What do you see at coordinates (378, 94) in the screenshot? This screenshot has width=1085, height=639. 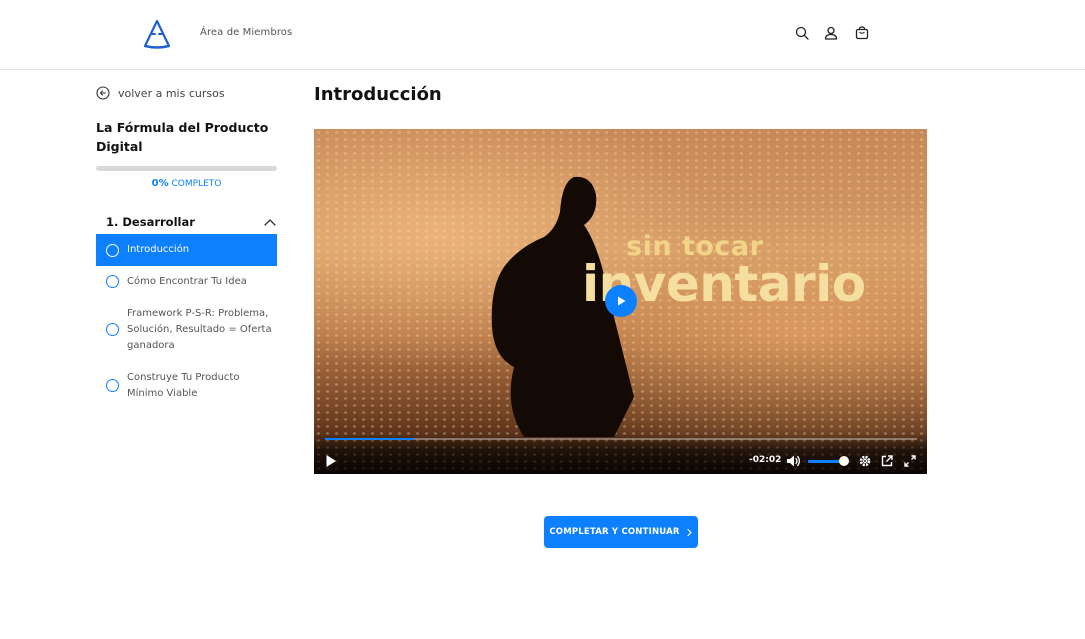 I see `lesson-title: Introducción` at bounding box center [378, 94].